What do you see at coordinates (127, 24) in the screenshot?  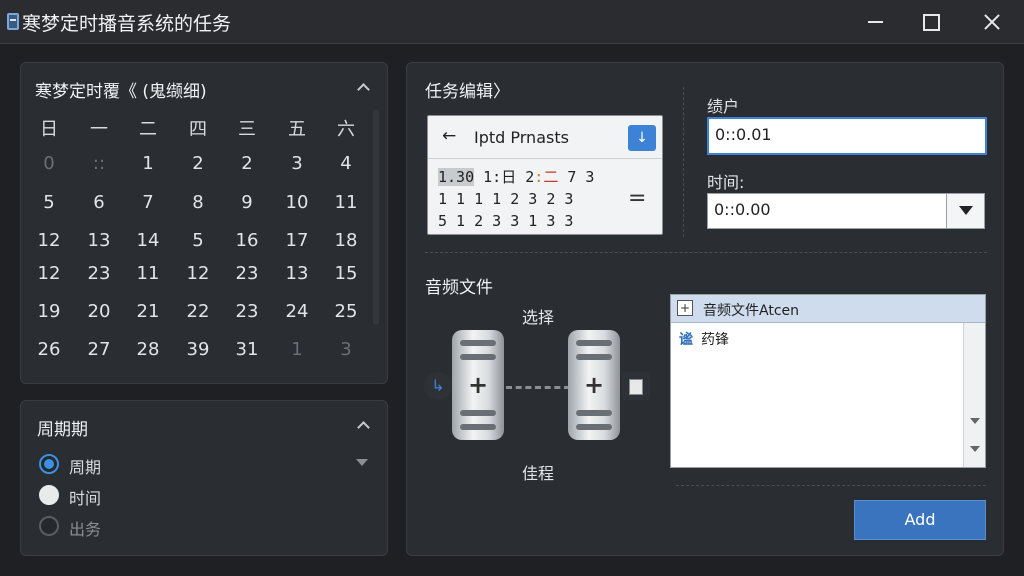 I see `window-title: 寒梦定时播音系统的任务` at bounding box center [127, 24].